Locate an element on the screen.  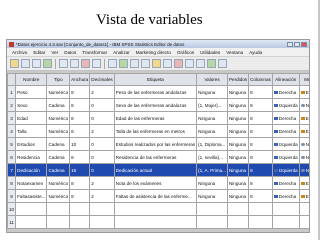
cell-etiqueta is located at coordinates (155, 209).